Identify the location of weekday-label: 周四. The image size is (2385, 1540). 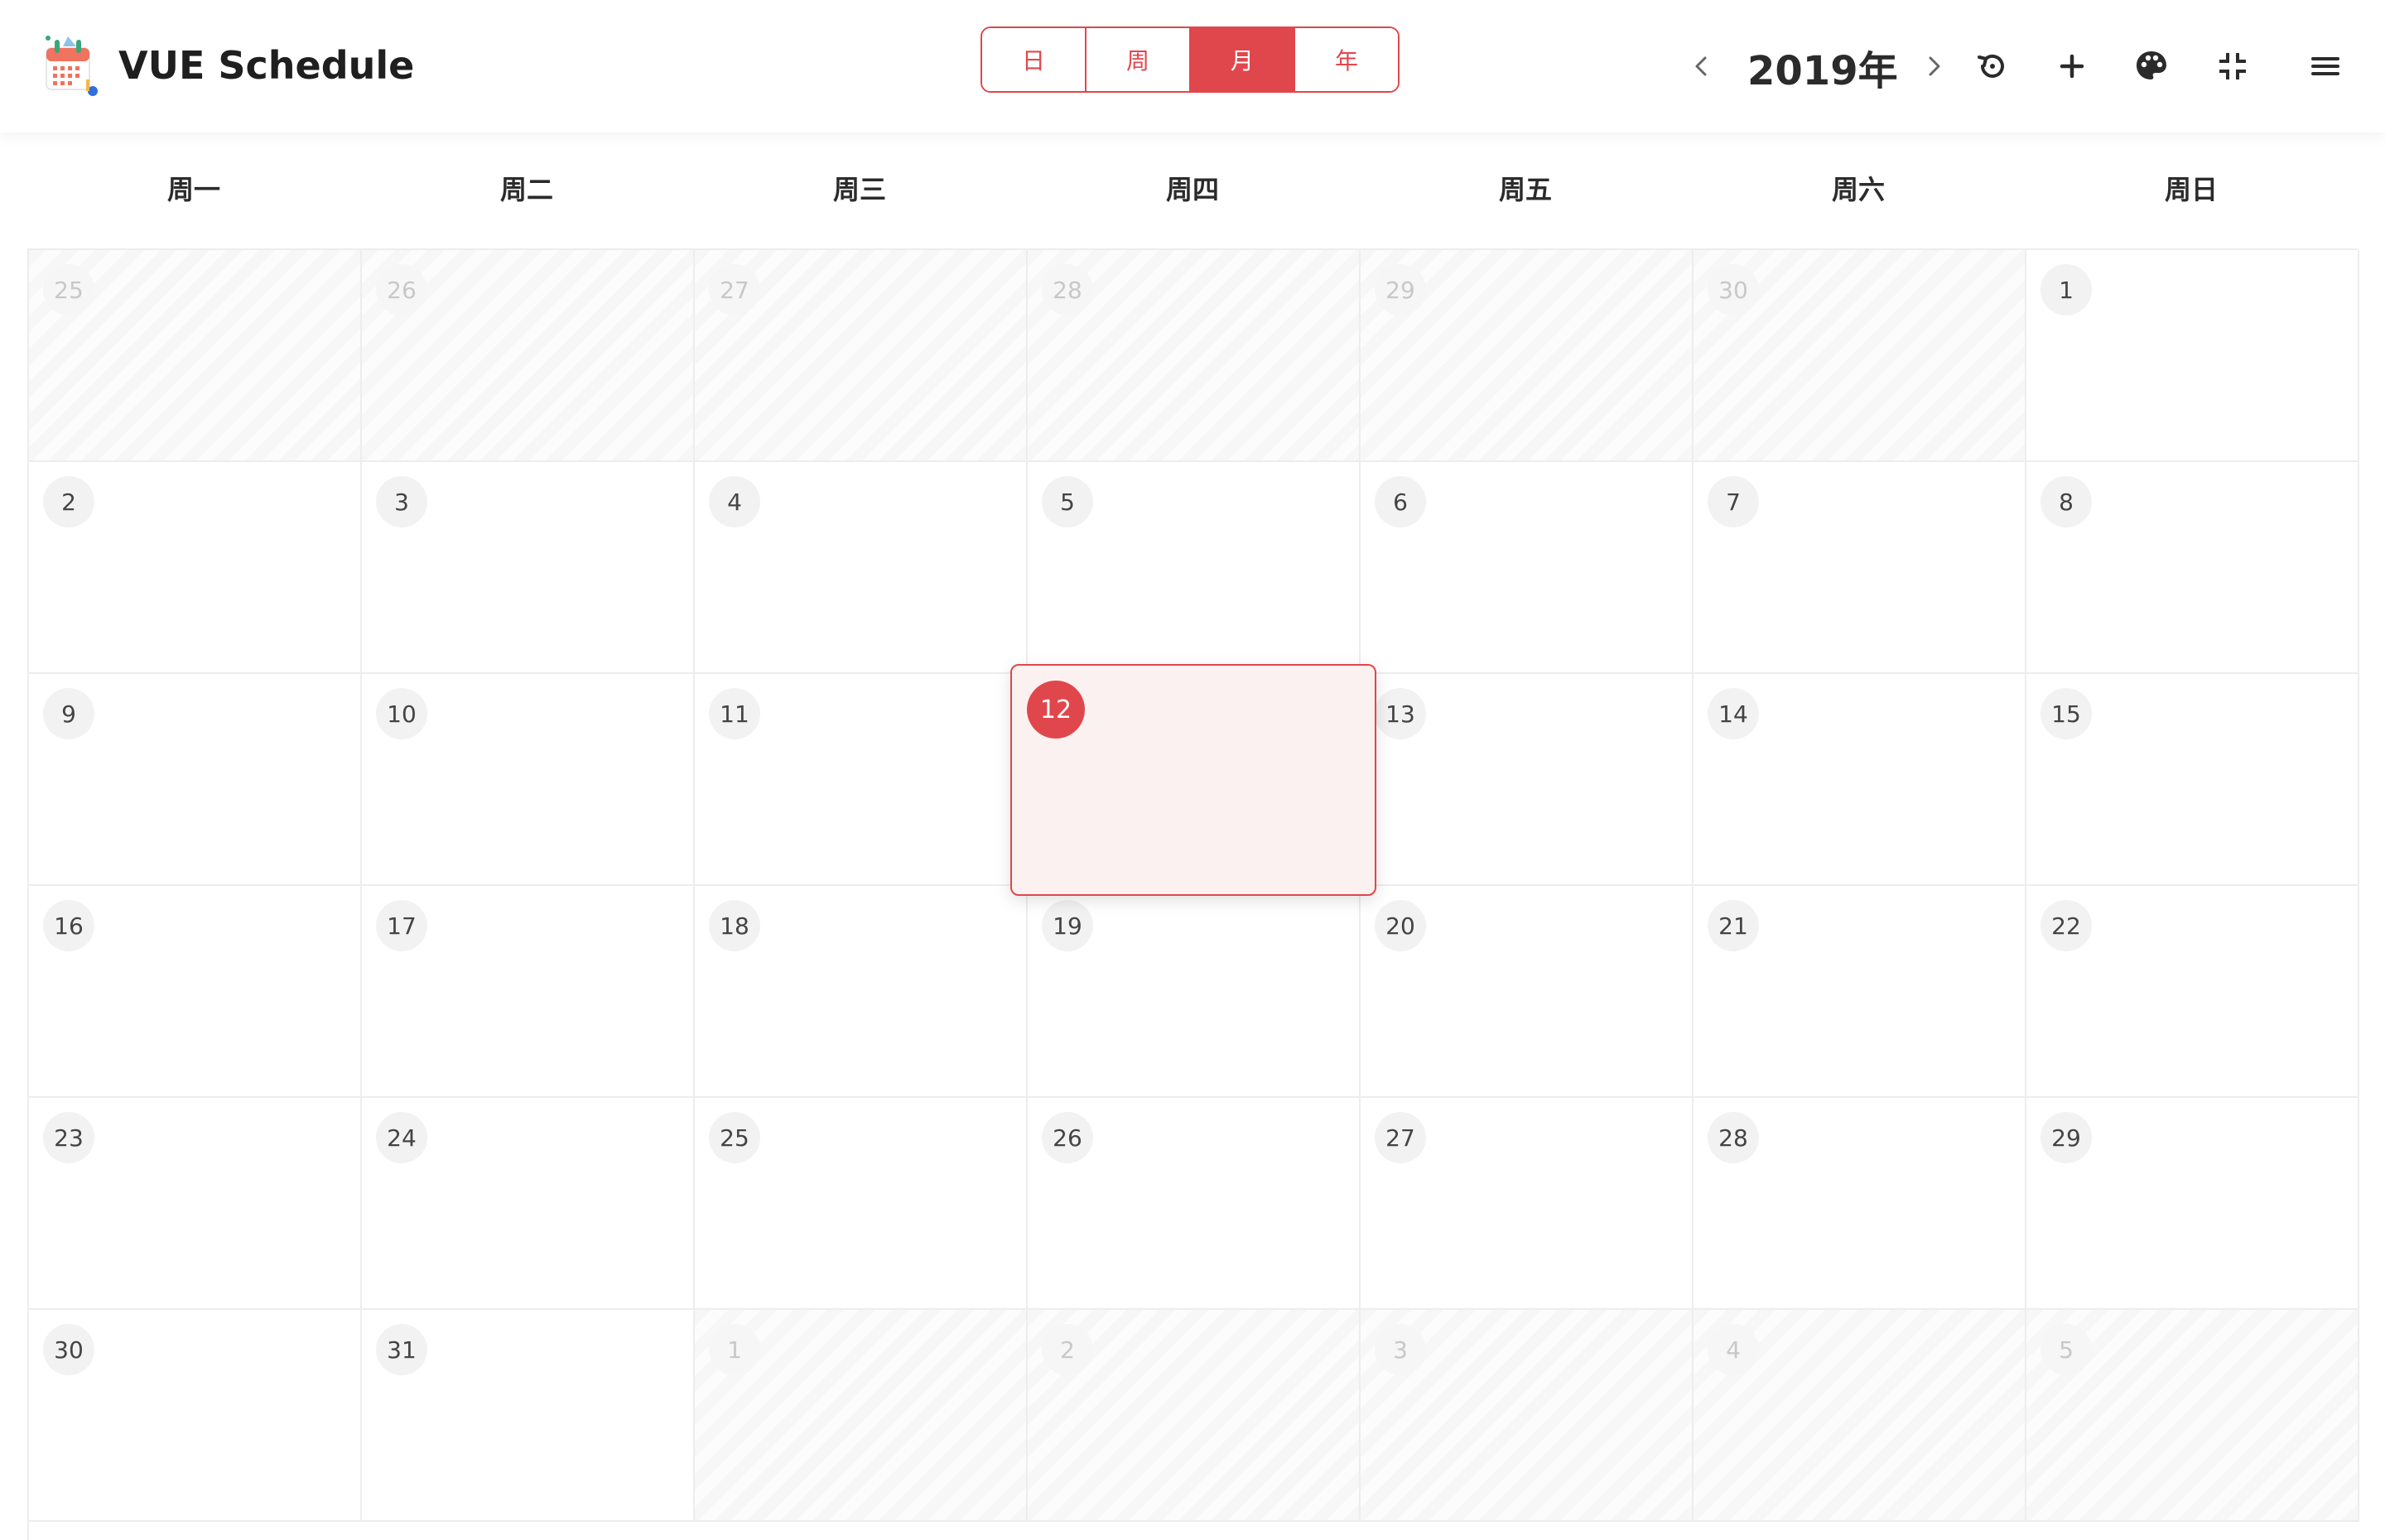
(1192, 190).